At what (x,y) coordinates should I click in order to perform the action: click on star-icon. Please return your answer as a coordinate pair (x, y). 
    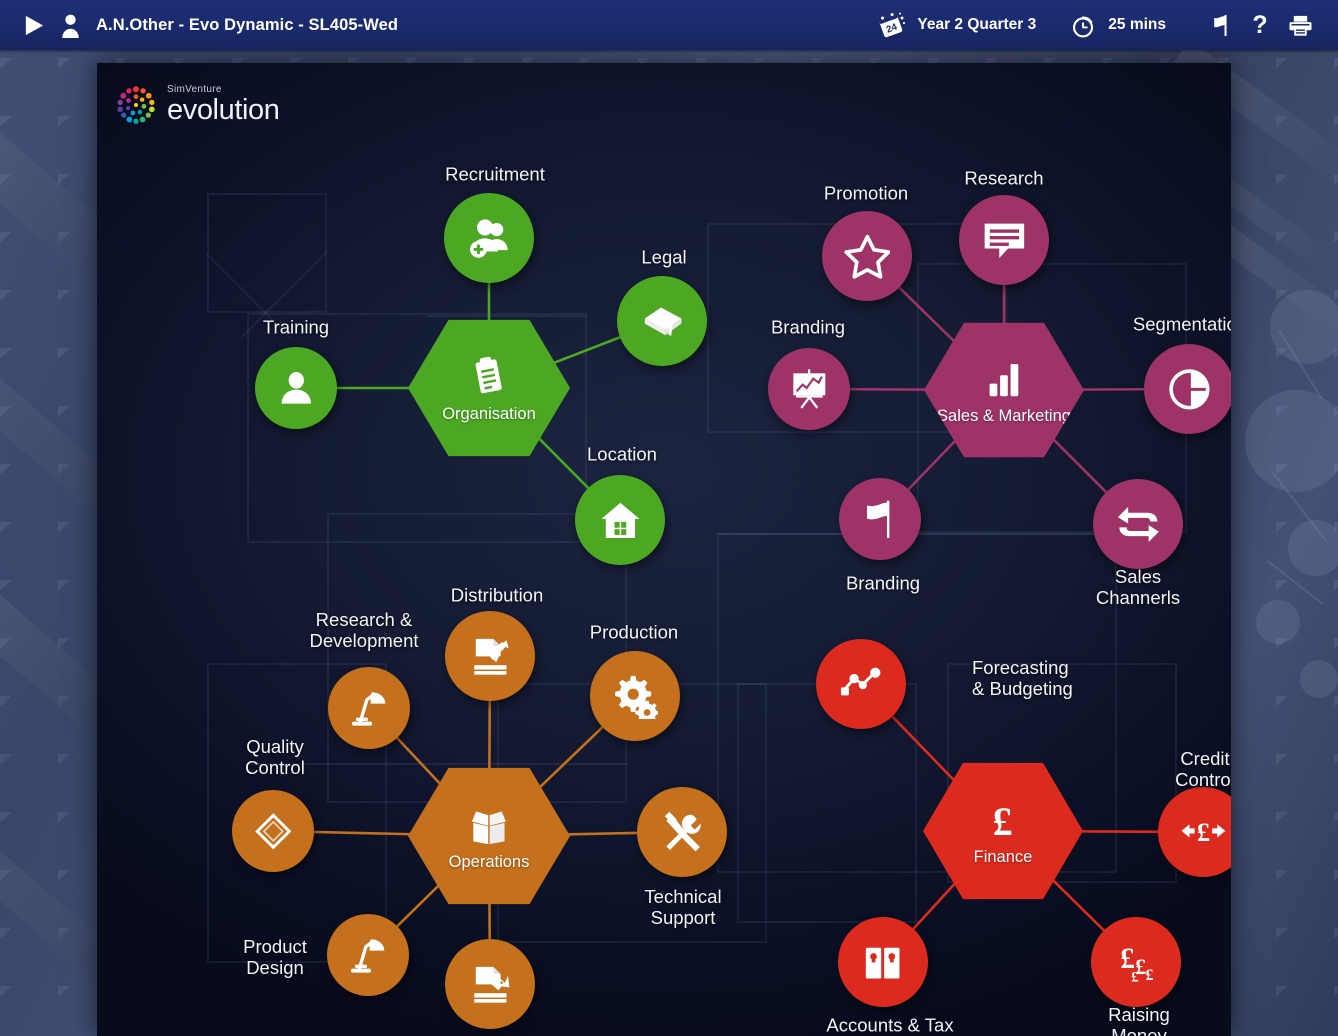
    Looking at the image, I should click on (867, 256).